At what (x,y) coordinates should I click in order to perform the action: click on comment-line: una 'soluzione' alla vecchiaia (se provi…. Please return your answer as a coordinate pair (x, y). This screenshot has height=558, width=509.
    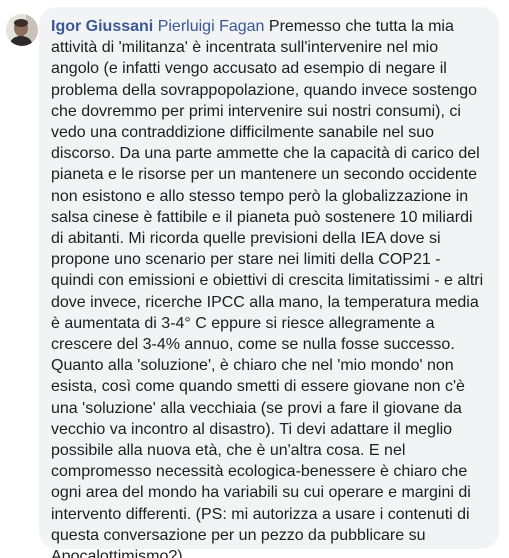
    Looking at the image, I should click on (256, 408).